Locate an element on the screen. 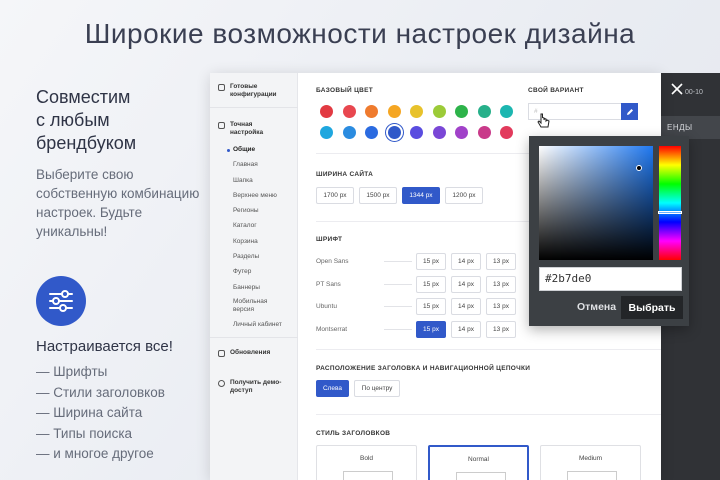  sidebar-sub-mobile: Мобильная версия is located at coordinates (255, 306).